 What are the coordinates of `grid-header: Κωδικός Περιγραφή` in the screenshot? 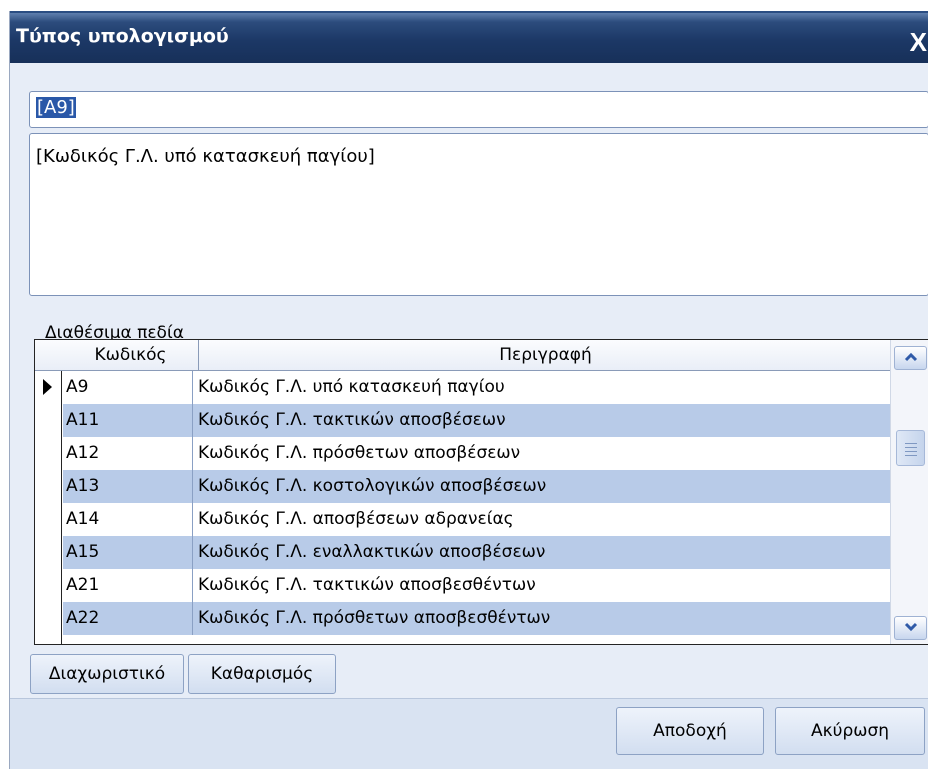 It's located at (481, 355).